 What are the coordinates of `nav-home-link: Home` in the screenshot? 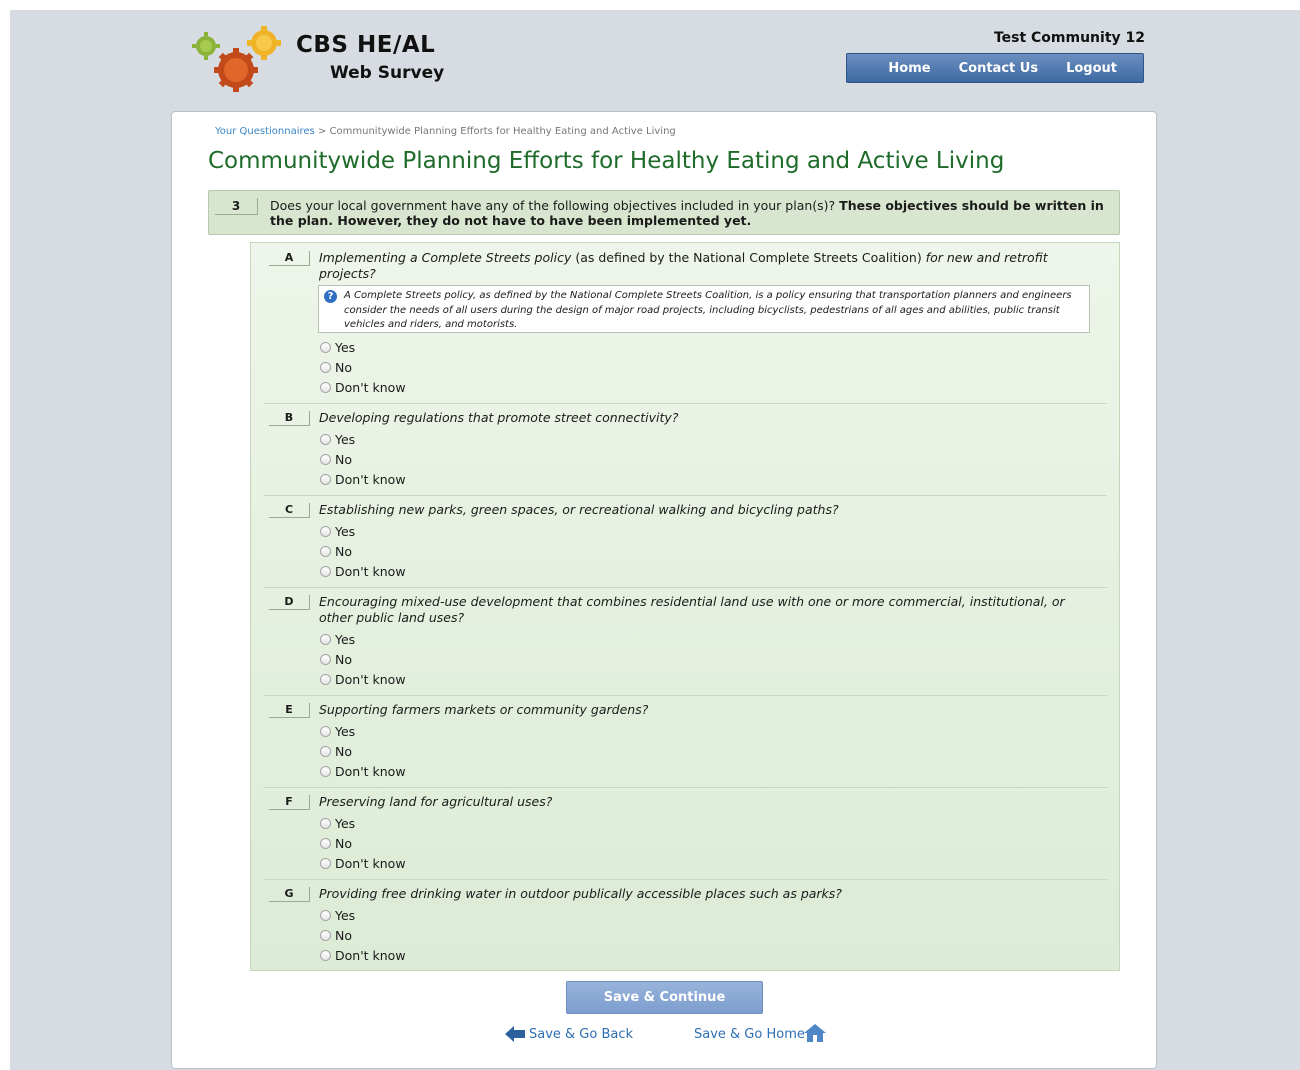 It's located at (909, 68).